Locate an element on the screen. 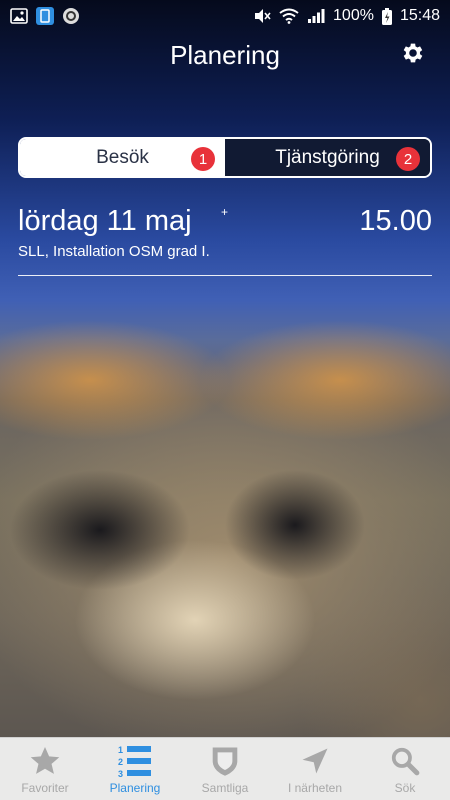  status-left is located at coordinates (45, 16).